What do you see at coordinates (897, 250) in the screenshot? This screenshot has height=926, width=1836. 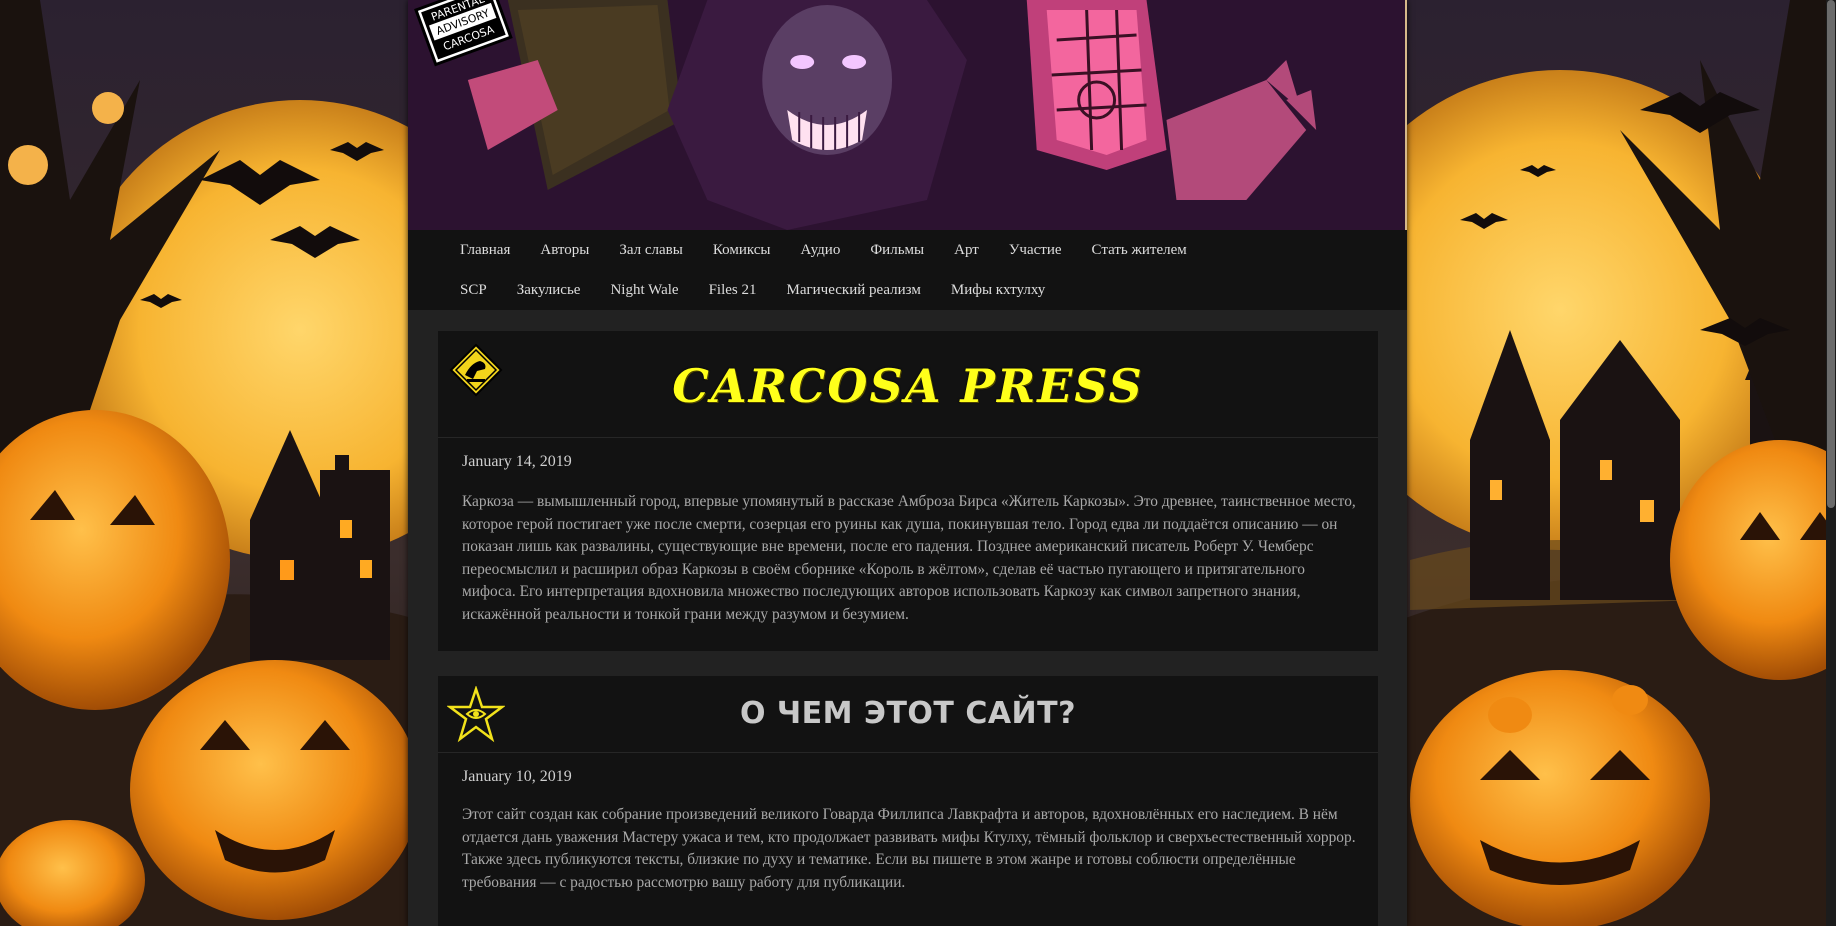 I see `nav-link: Фильмы` at bounding box center [897, 250].